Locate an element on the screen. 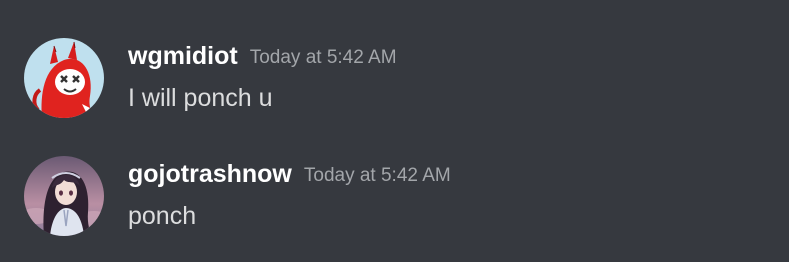  anime-girl-avatar-icon is located at coordinates (64, 196).